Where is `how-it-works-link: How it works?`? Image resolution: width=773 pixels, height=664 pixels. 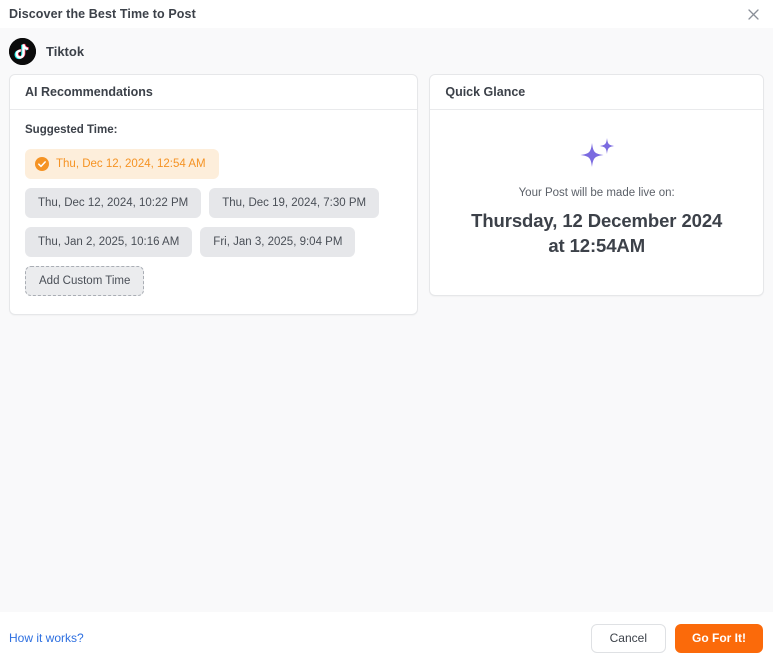
how-it-works-link: How it works? is located at coordinates (46, 638).